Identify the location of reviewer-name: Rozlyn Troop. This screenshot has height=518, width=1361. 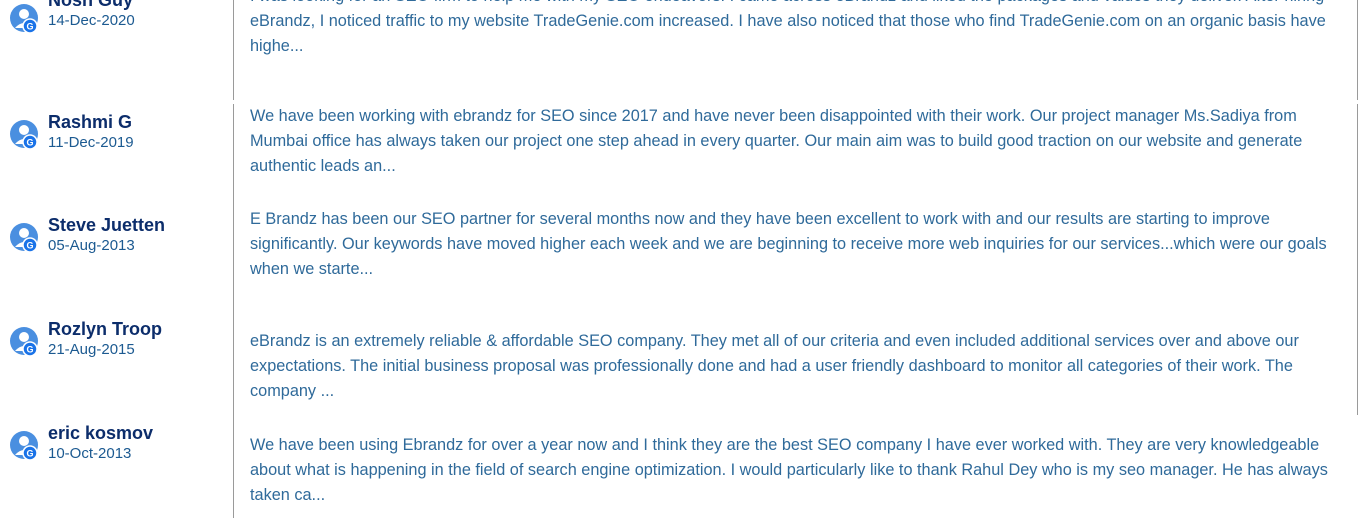
(105, 329).